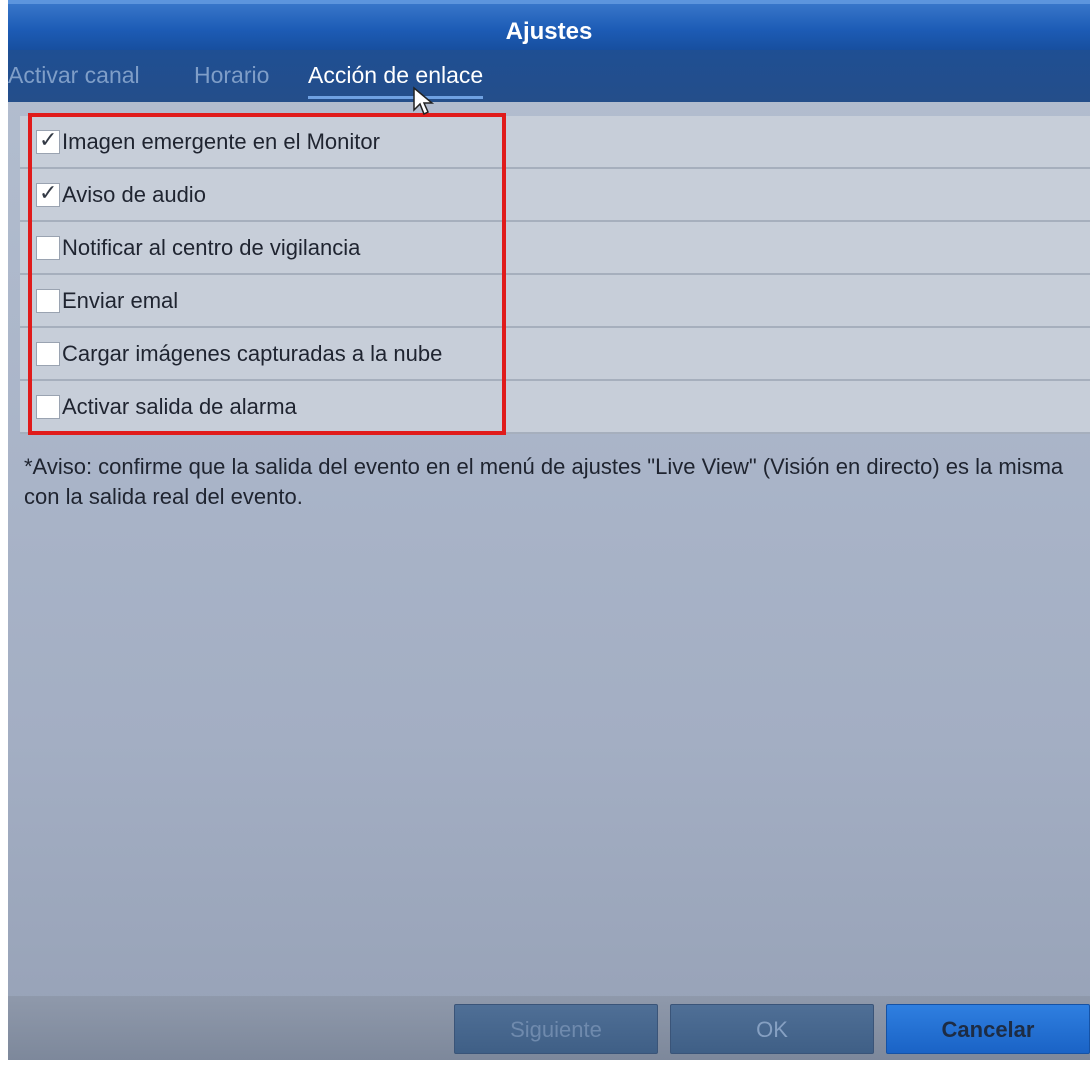  What do you see at coordinates (556, 1029) in the screenshot?
I see `next-button: Siguiente` at bounding box center [556, 1029].